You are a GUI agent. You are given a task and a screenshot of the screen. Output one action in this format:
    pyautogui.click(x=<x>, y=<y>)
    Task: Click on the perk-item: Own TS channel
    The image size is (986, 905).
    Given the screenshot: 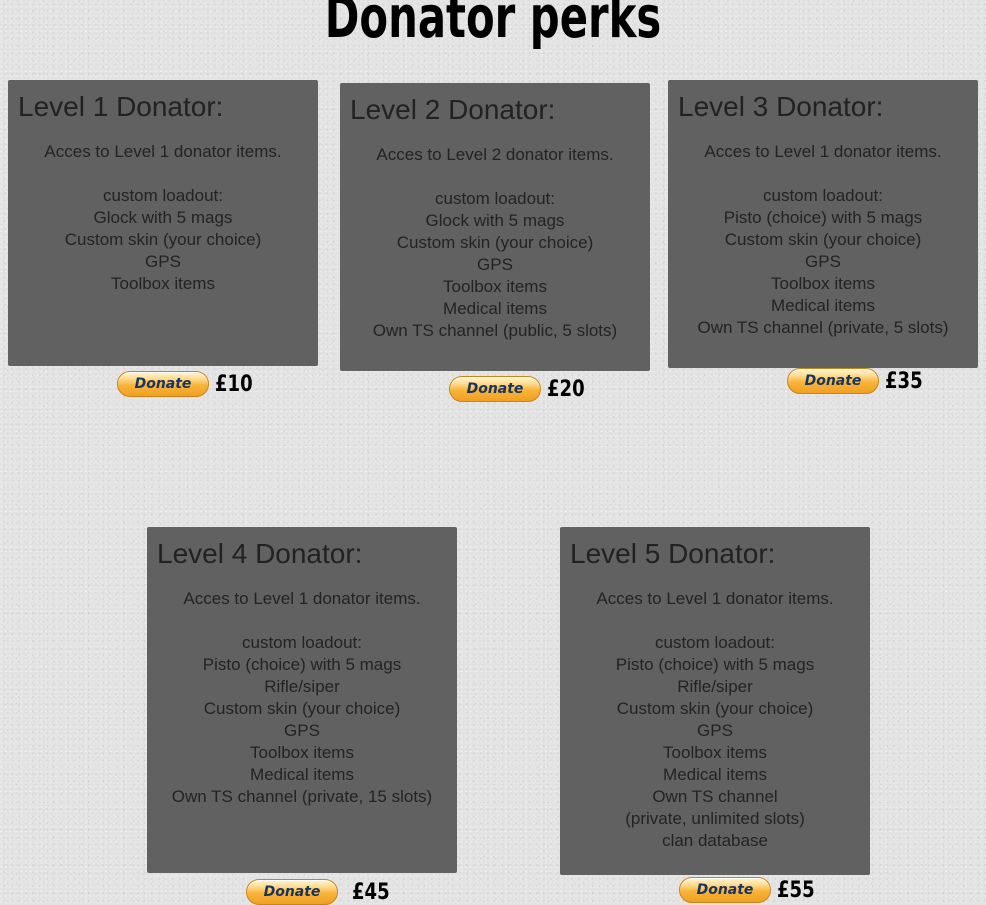 What is the action you would take?
    pyautogui.click(x=715, y=796)
    